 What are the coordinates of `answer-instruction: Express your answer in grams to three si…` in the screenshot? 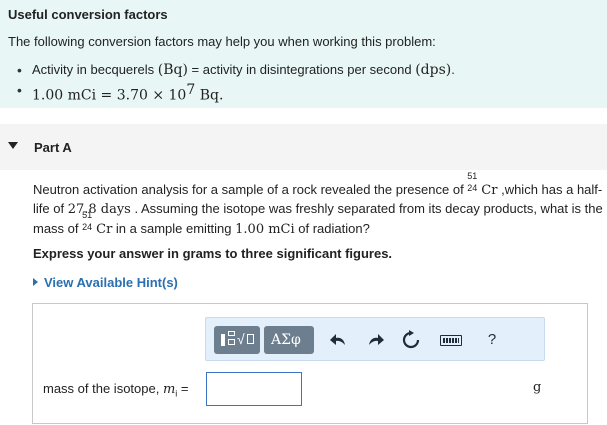 It's located at (213, 253).